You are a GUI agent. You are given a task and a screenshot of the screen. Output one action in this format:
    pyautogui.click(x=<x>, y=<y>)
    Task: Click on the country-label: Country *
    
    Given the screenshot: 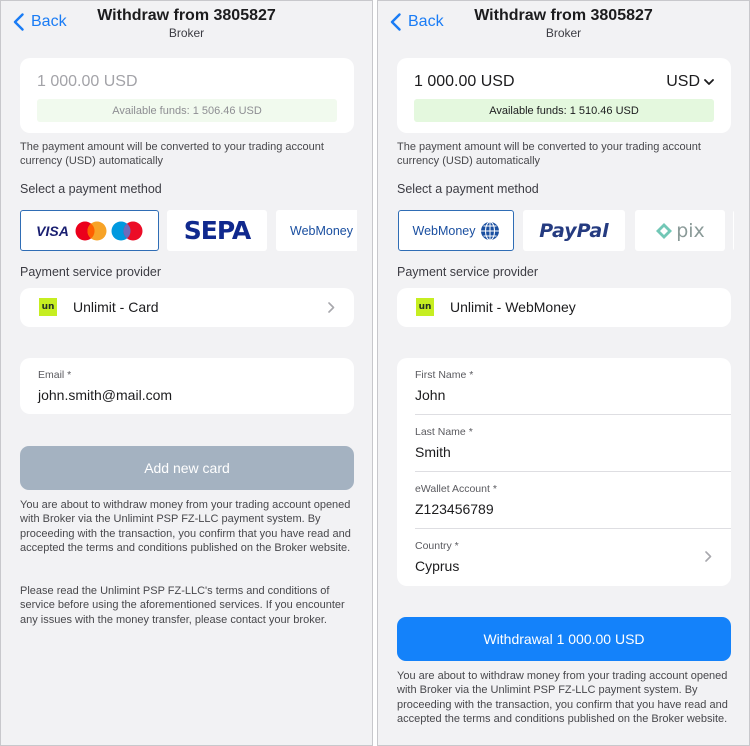 What is the action you would take?
    pyautogui.click(x=437, y=546)
    